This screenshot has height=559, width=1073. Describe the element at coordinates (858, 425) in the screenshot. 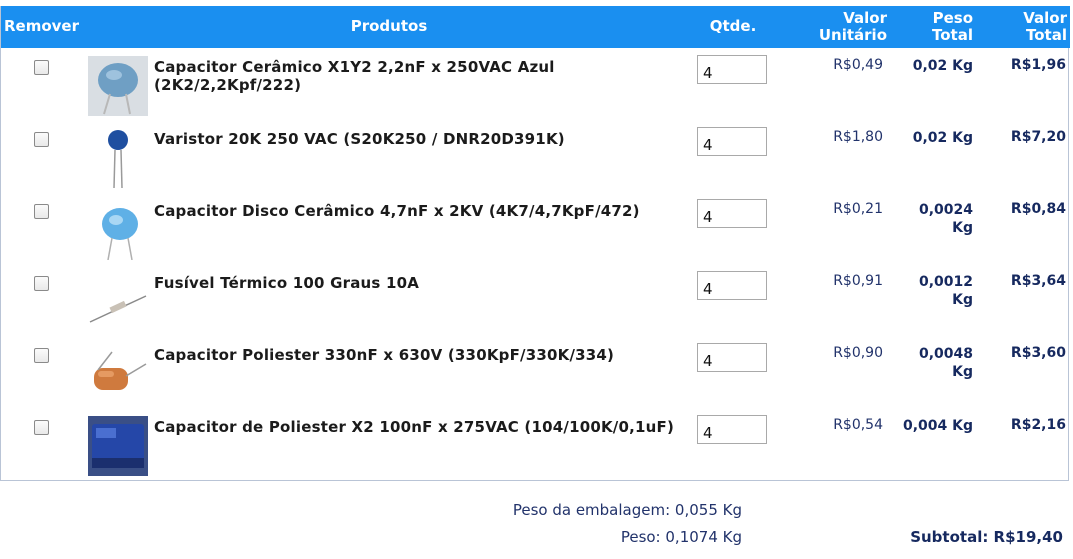

I see `unit-price: R$0,54` at that location.